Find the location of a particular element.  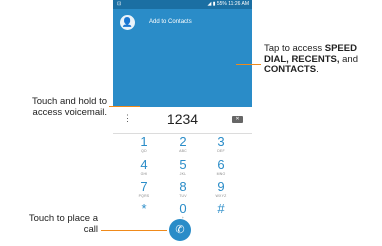

app-bar: 👤 Add to Contacts is located at coordinates (182, 23).